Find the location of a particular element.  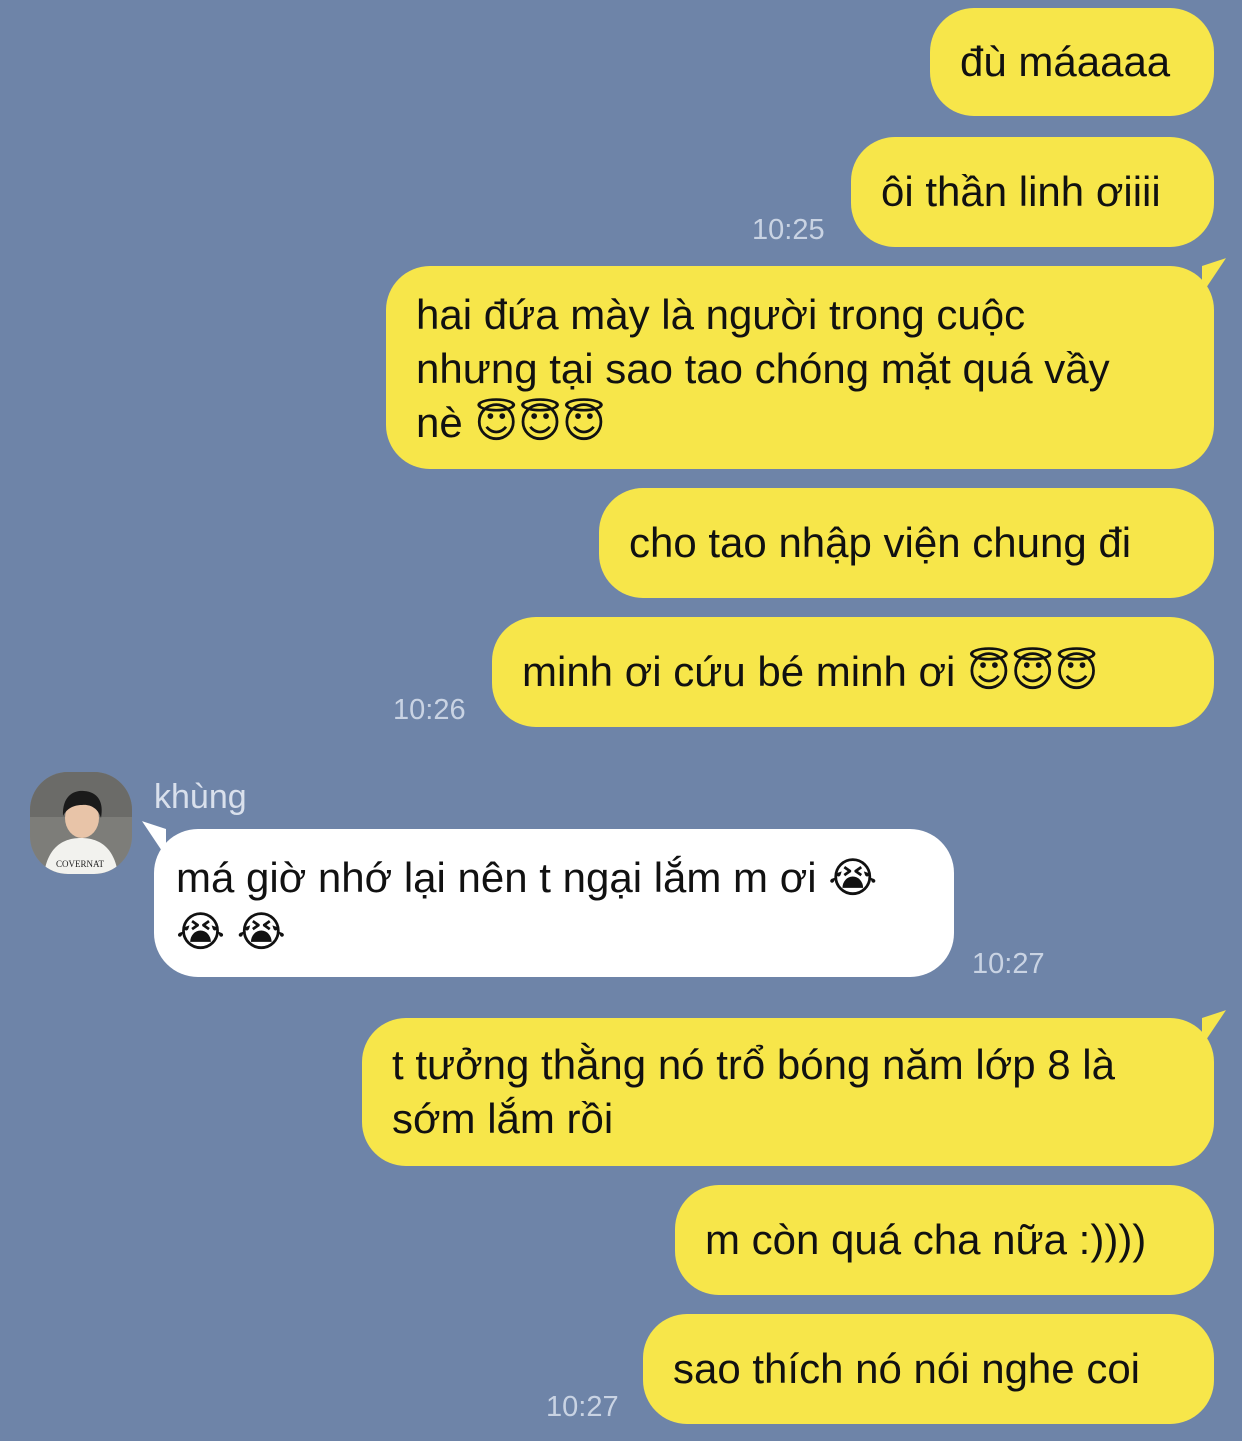

message-line: nè 😇😇😇 is located at coordinates (511, 422).